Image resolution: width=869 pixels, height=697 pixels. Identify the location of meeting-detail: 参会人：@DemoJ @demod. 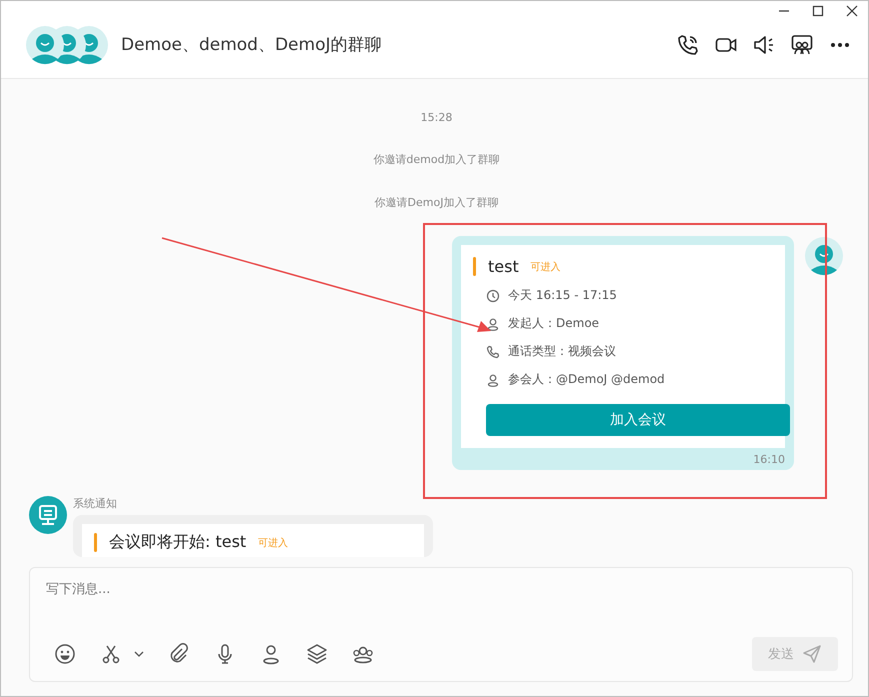
(586, 379).